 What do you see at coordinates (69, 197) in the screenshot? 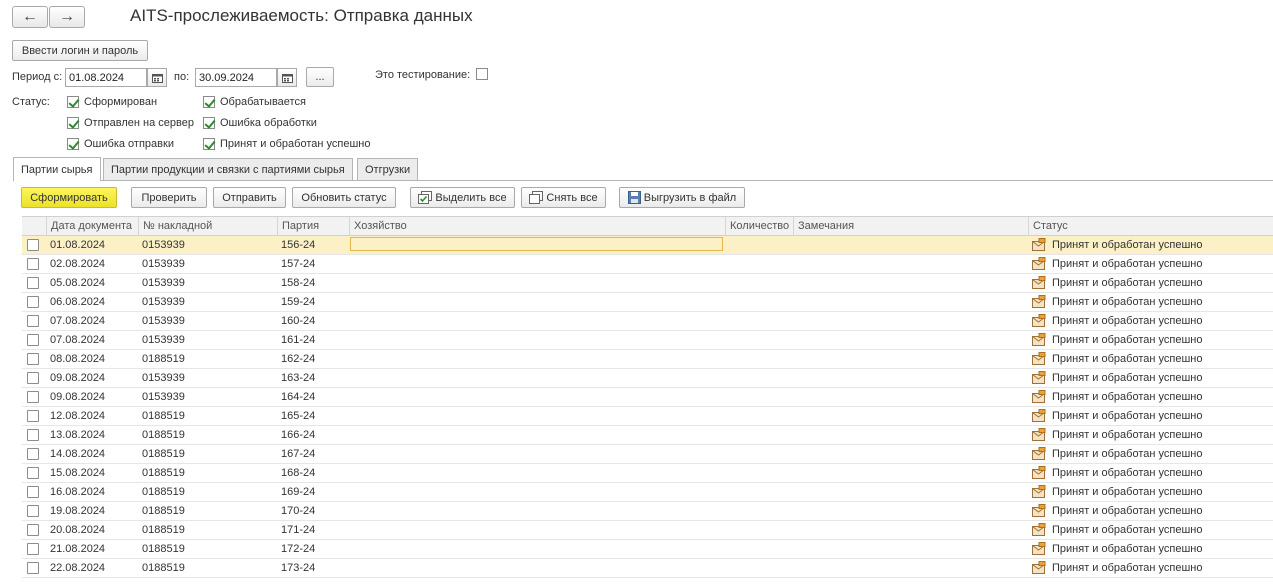
I see `form-button: Сформировать` at bounding box center [69, 197].